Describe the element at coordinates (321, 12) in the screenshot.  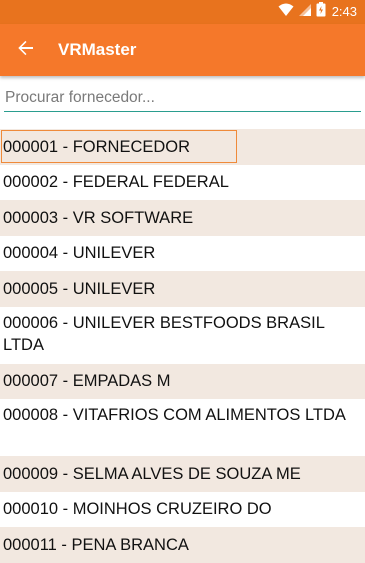
I see `battery-icon` at that location.